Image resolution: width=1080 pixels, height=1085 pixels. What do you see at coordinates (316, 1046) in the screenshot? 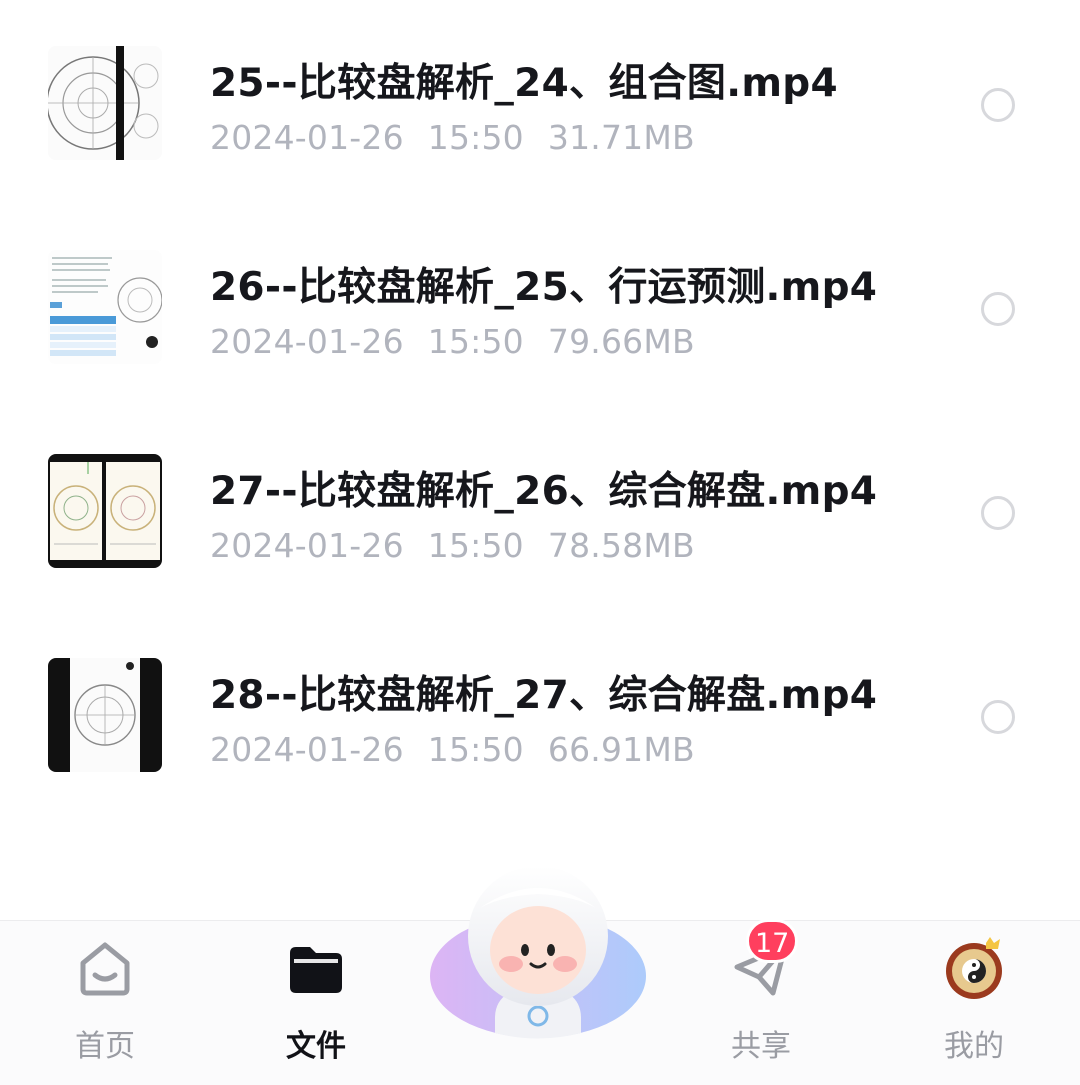
I see `tab-files-label: 文件` at bounding box center [316, 1046].